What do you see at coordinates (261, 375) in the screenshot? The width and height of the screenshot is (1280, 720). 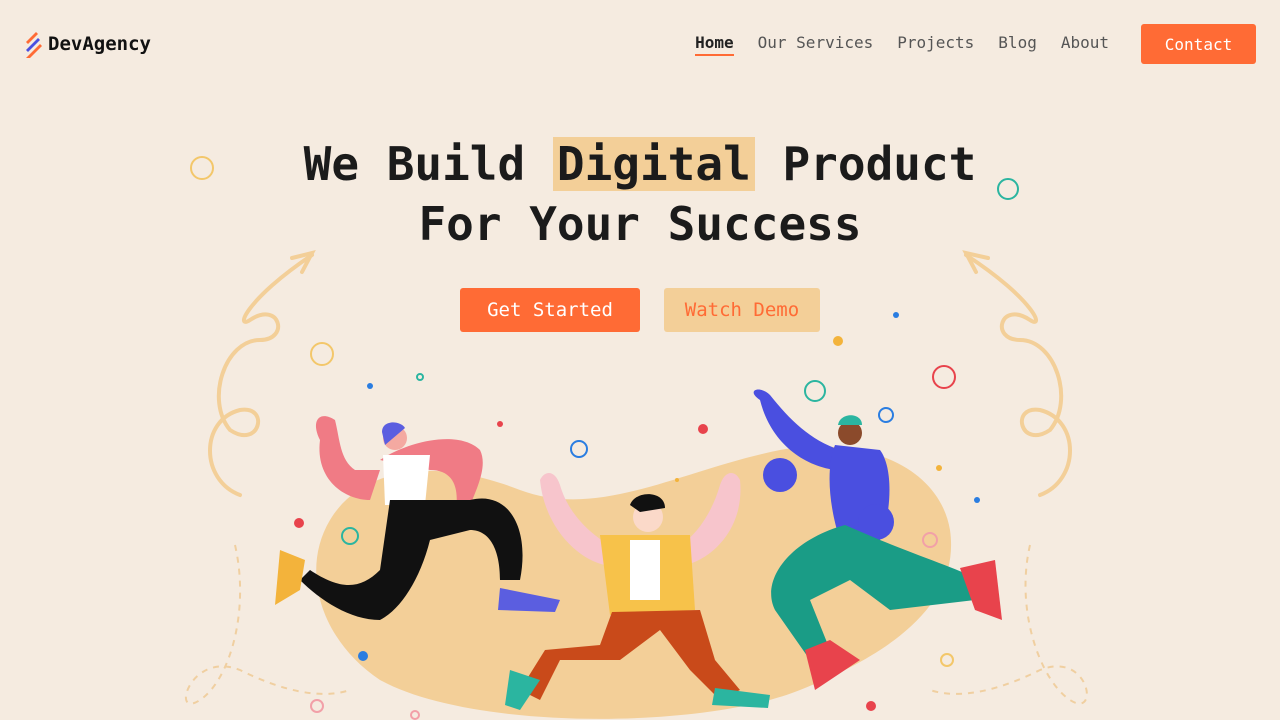 I see `left-swirl-arrow` at bounding box center [261, 375].